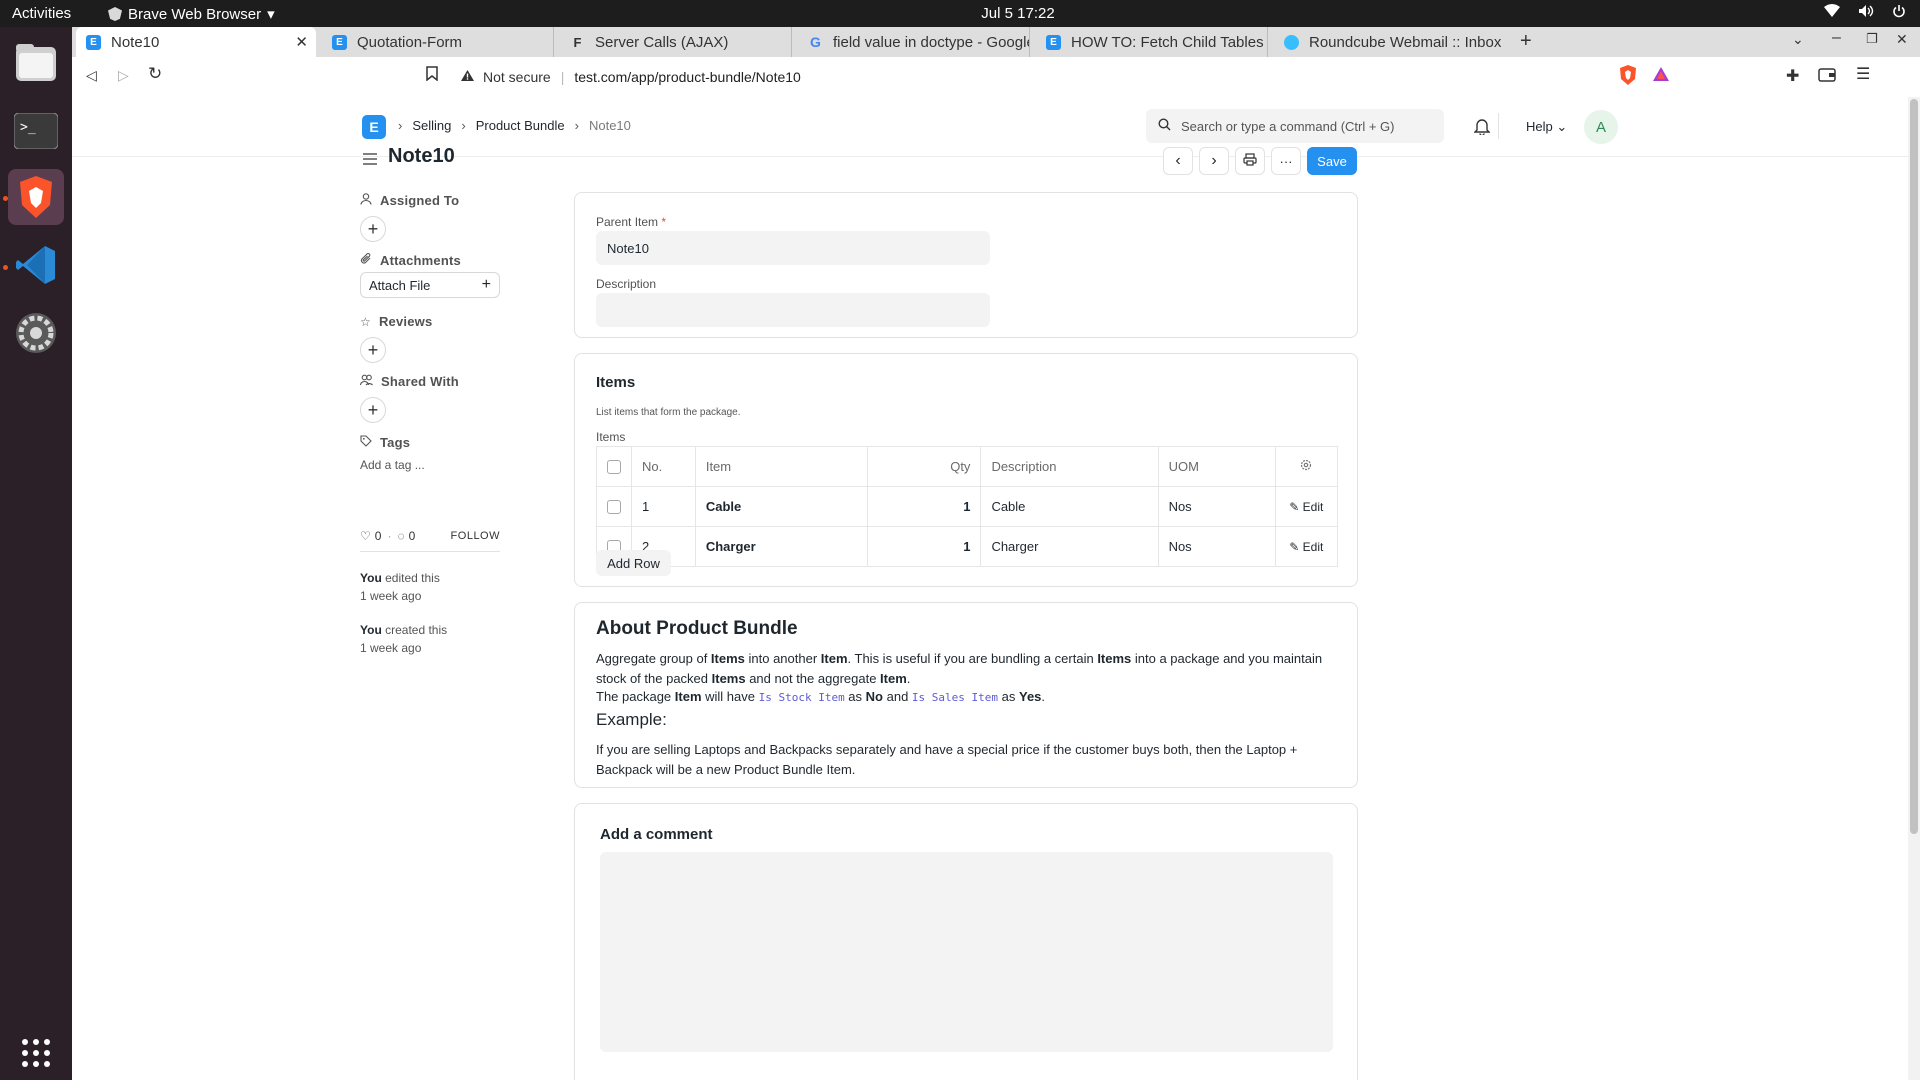 The width and height of the screenshot is (1920, 1080). Describe the element at coordinates (1661, 76) in the screenshot. I see `brave-rewards-icon` at that location.